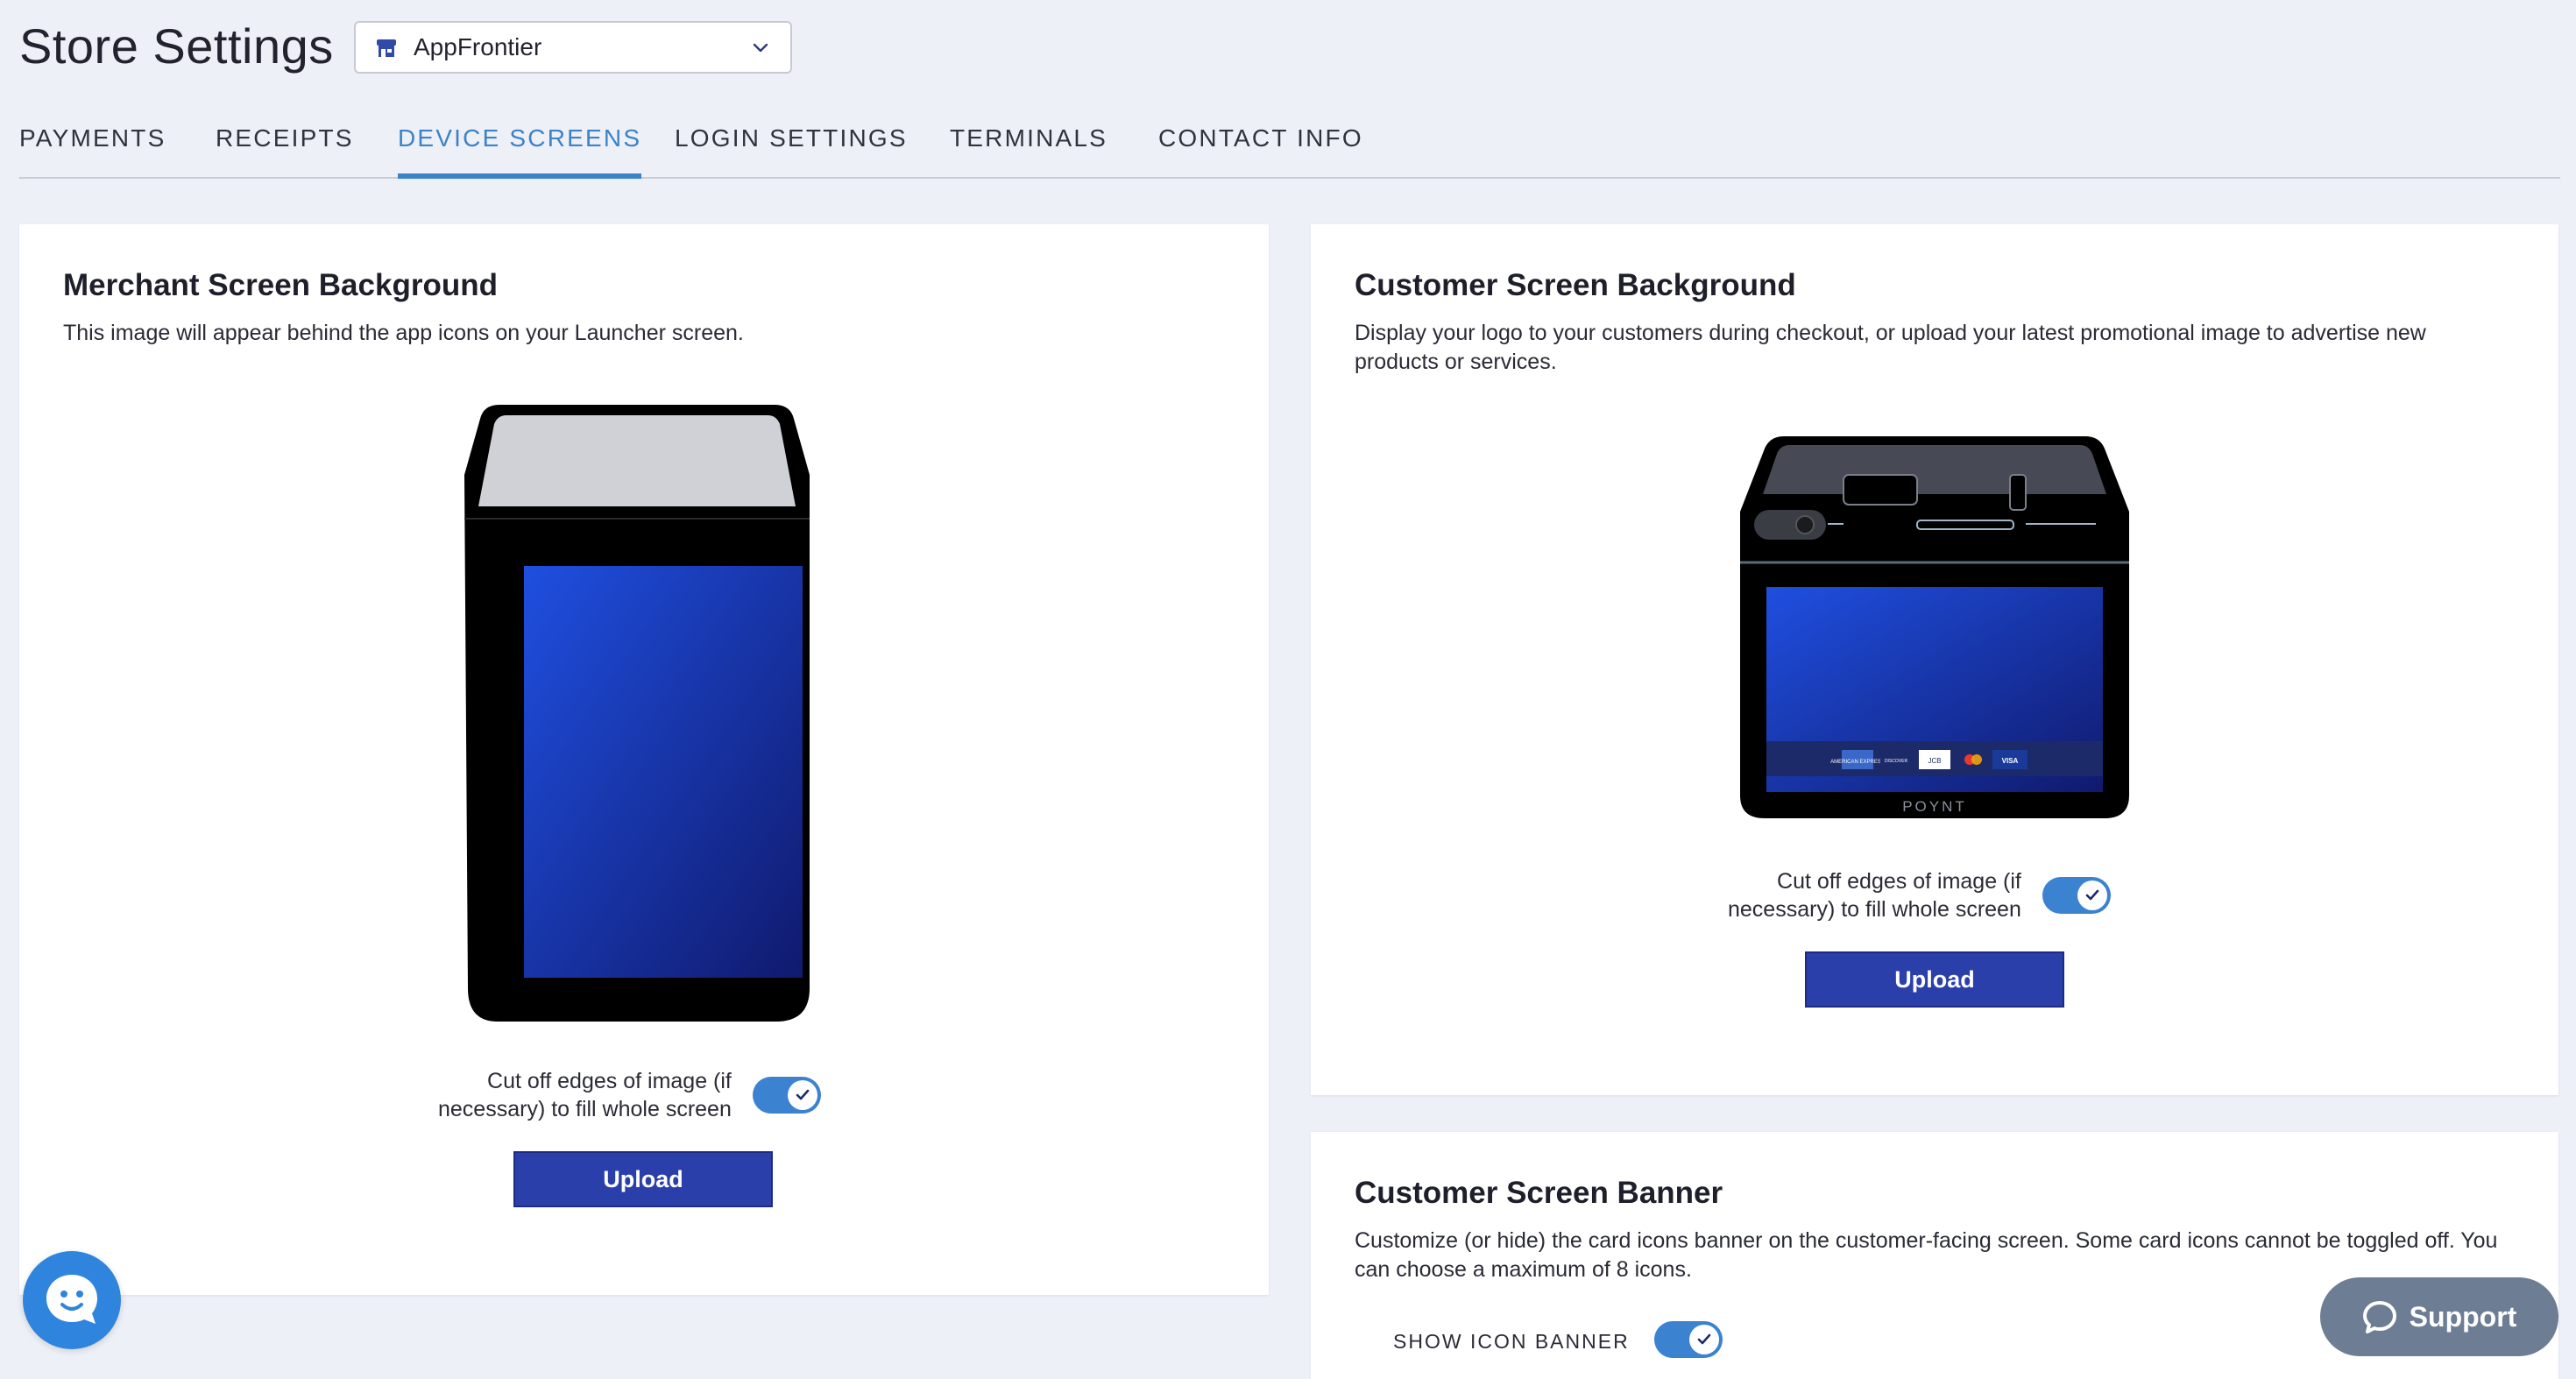  What do you see at coordinates (520, 151) in the screenshot?
I see `tab-device-screens: DEVICE SCREENS` at bounding box center [520, 151].